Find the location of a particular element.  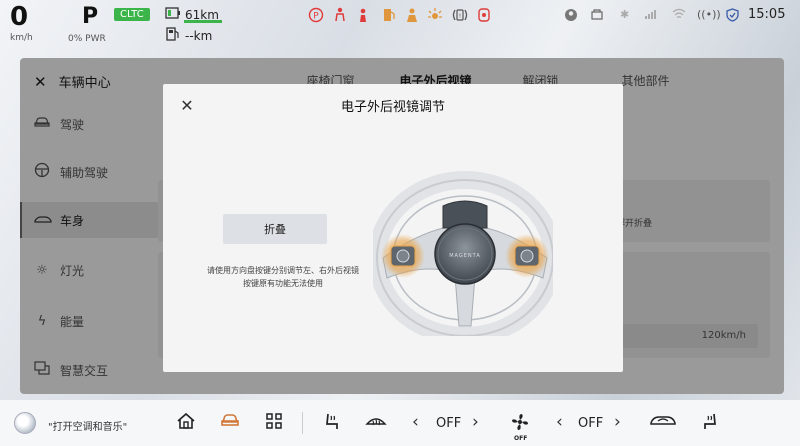

vehicle-fault-icon is located at coordinates (484, 17).